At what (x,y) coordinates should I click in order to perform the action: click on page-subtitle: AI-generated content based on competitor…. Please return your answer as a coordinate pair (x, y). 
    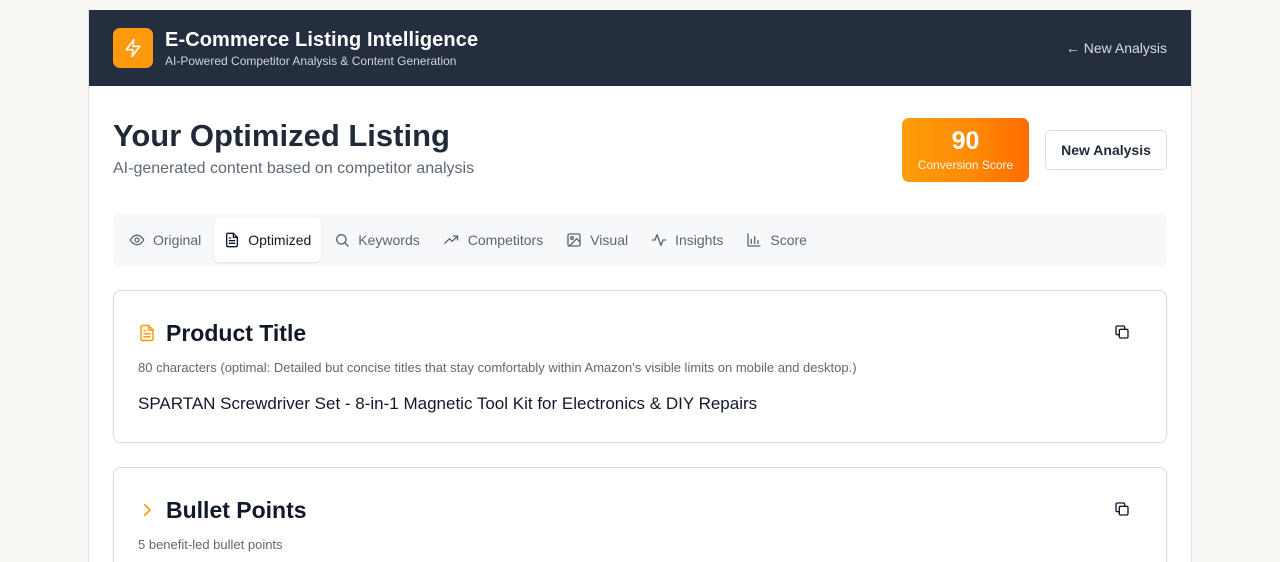
    Looking at the image, I should click on (294, 168).